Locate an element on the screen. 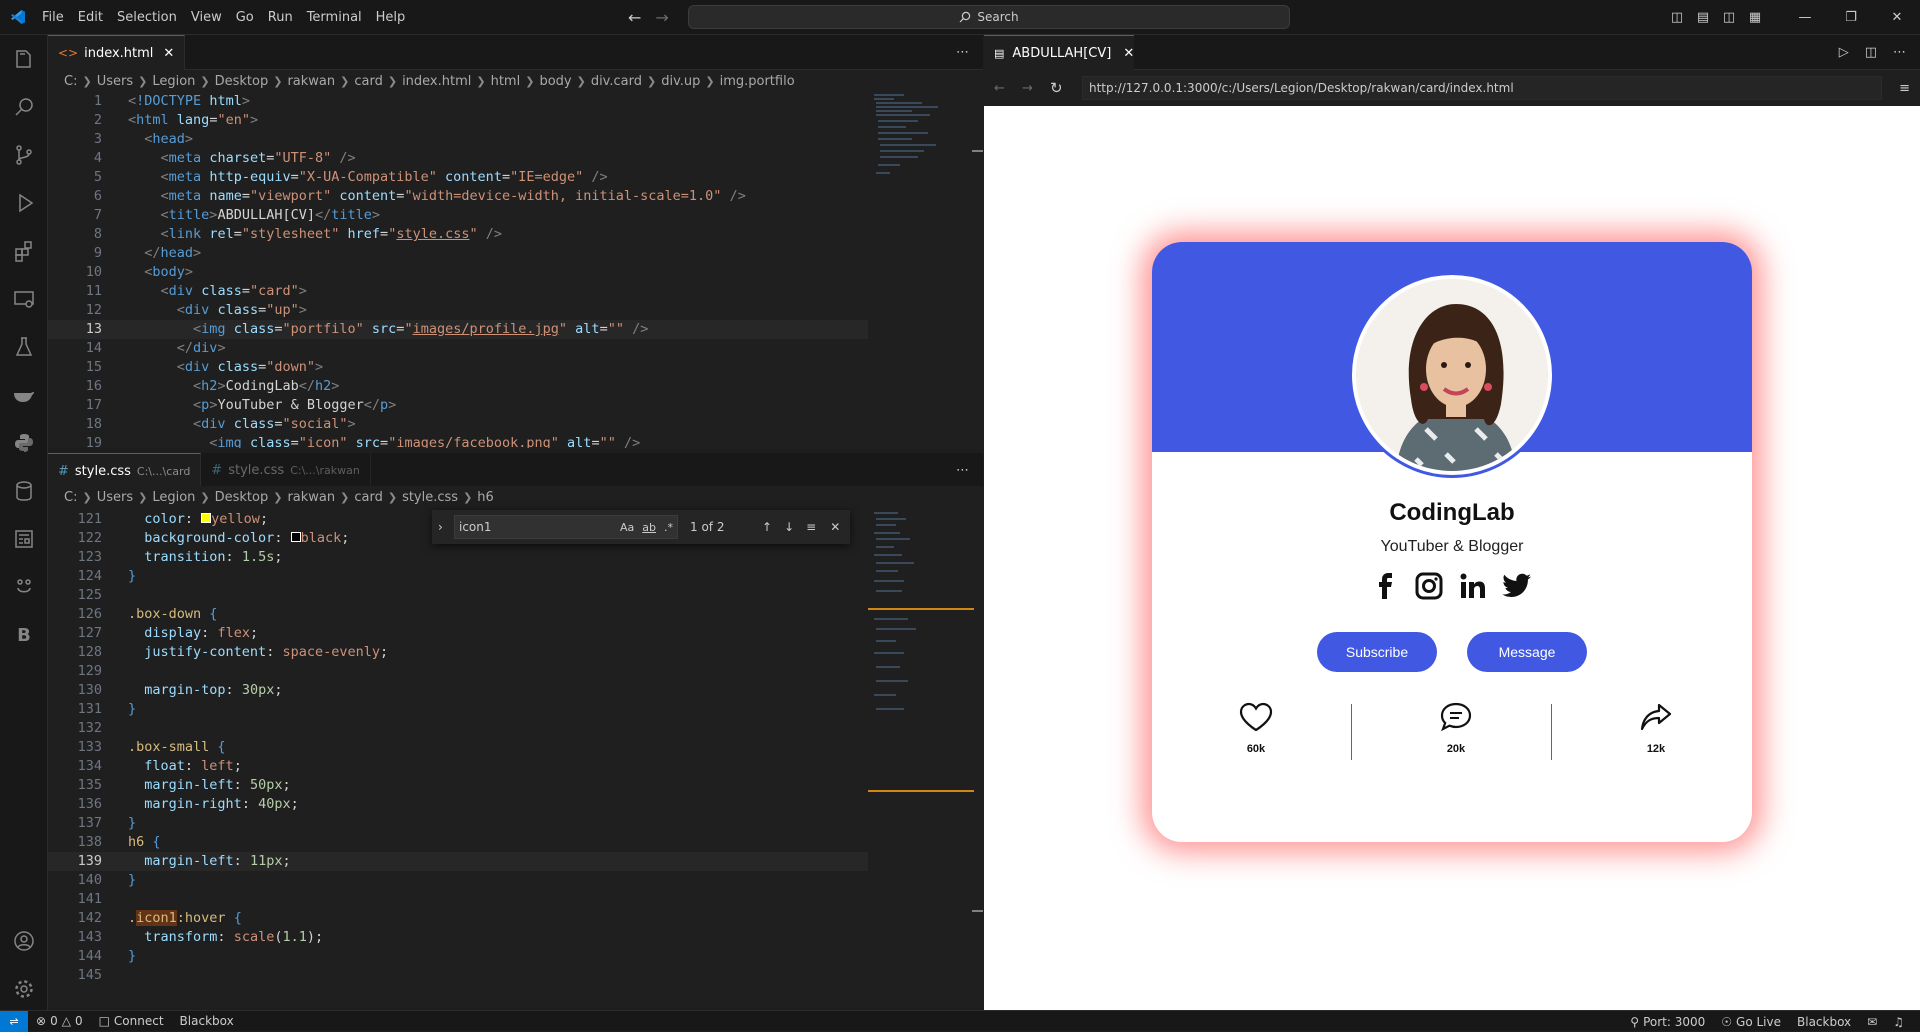 This screenshot has width=1920, height=1032. next-match-icon: ↓ is located at coordinates (789, 527).